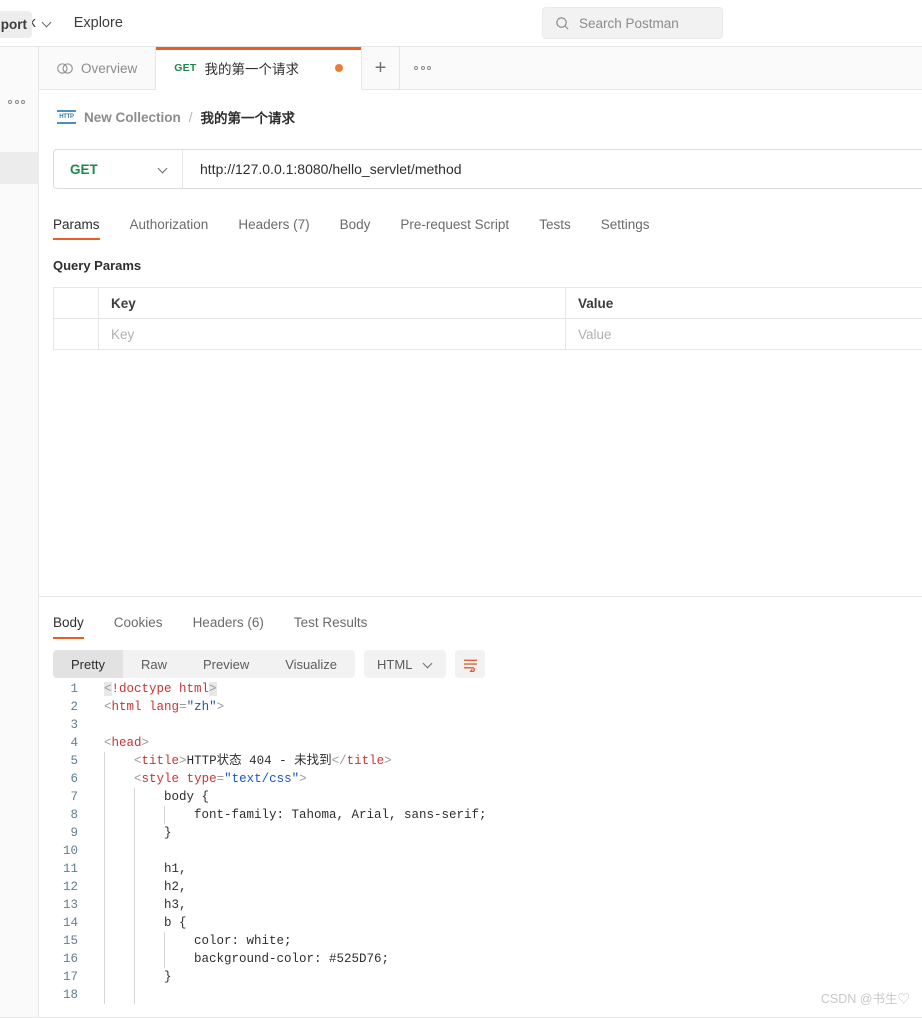 This screenshot has height=1018, width=922. I want to click on method-select: GET, so click(118, 169).